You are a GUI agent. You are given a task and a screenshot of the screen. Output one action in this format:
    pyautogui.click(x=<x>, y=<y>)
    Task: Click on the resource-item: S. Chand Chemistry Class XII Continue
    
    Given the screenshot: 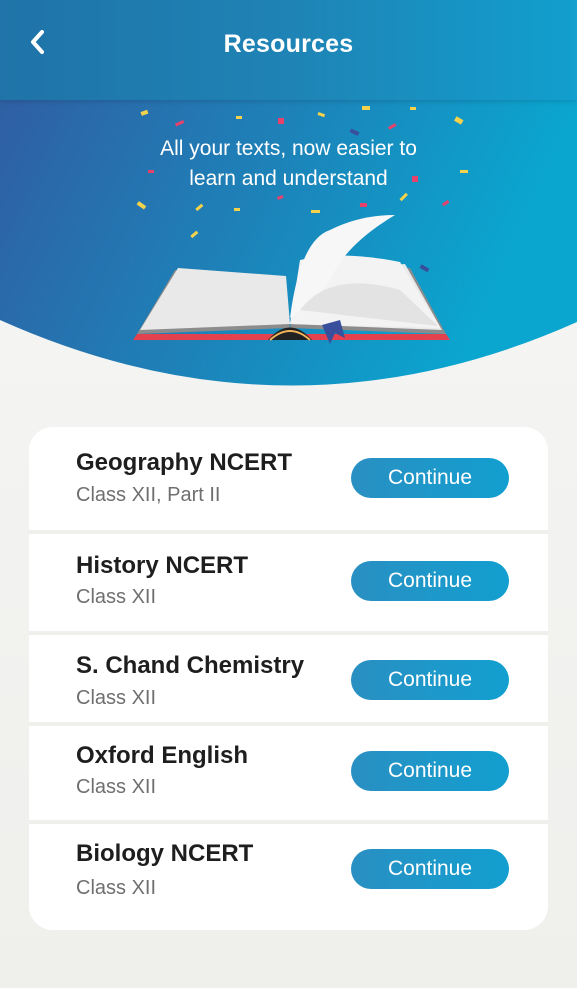 What is the action you would take?
    pyautogui.click(x=288, y=678)
    